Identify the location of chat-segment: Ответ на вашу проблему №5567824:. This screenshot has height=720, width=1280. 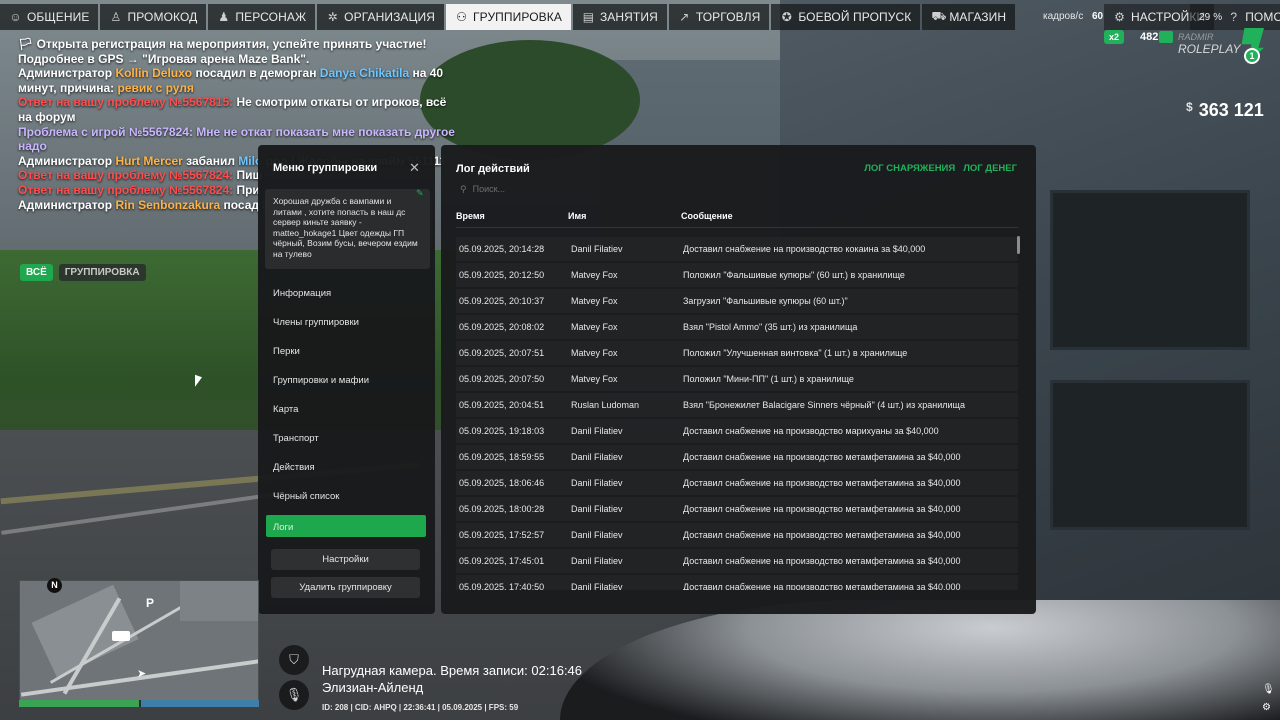
(127, 189).